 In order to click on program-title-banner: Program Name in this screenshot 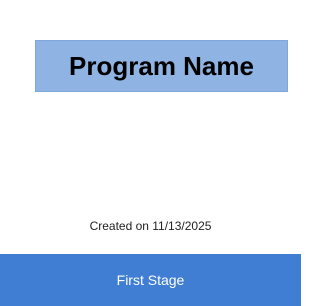, I will do `click(161, 66)`.